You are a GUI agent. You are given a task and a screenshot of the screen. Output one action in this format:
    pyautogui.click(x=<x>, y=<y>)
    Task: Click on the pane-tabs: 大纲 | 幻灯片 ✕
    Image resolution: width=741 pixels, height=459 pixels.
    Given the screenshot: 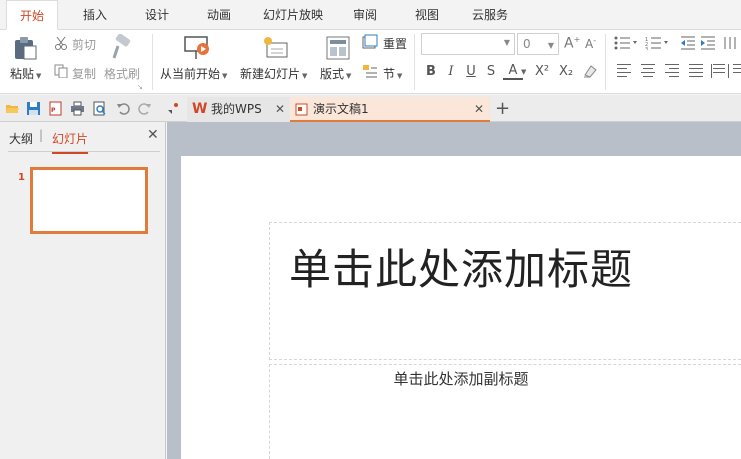 What is the action you would take?
    pyautogui.click(x=84, y=138)
    